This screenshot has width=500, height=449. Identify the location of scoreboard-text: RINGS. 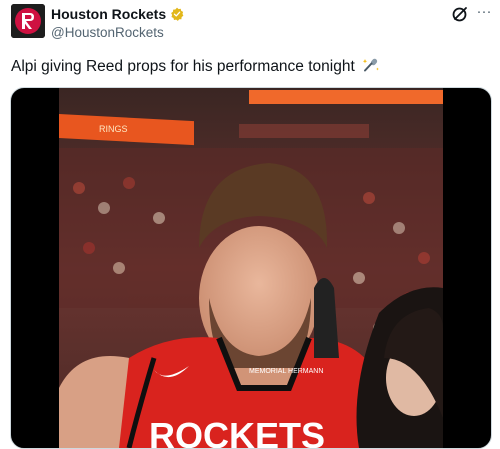
(113, 129).